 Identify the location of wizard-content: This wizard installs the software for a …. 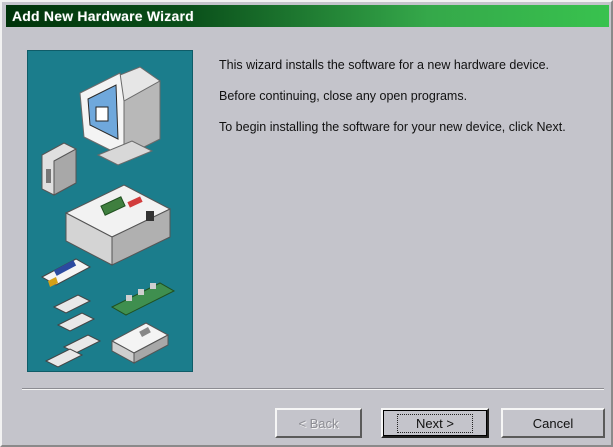
(411, 103).